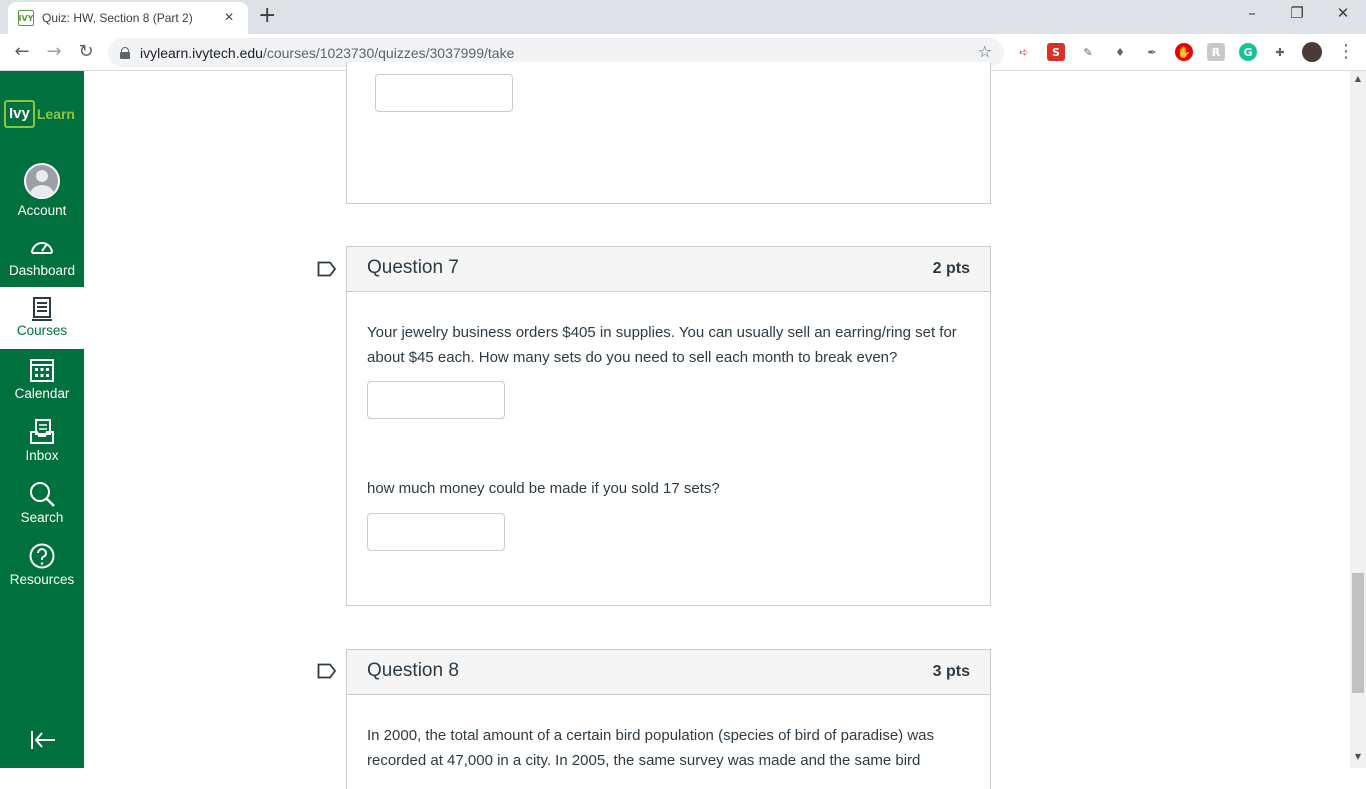 The image size is (1366, 789). I want to click on extension-pin-icon: ♦, so click(1120, 52).